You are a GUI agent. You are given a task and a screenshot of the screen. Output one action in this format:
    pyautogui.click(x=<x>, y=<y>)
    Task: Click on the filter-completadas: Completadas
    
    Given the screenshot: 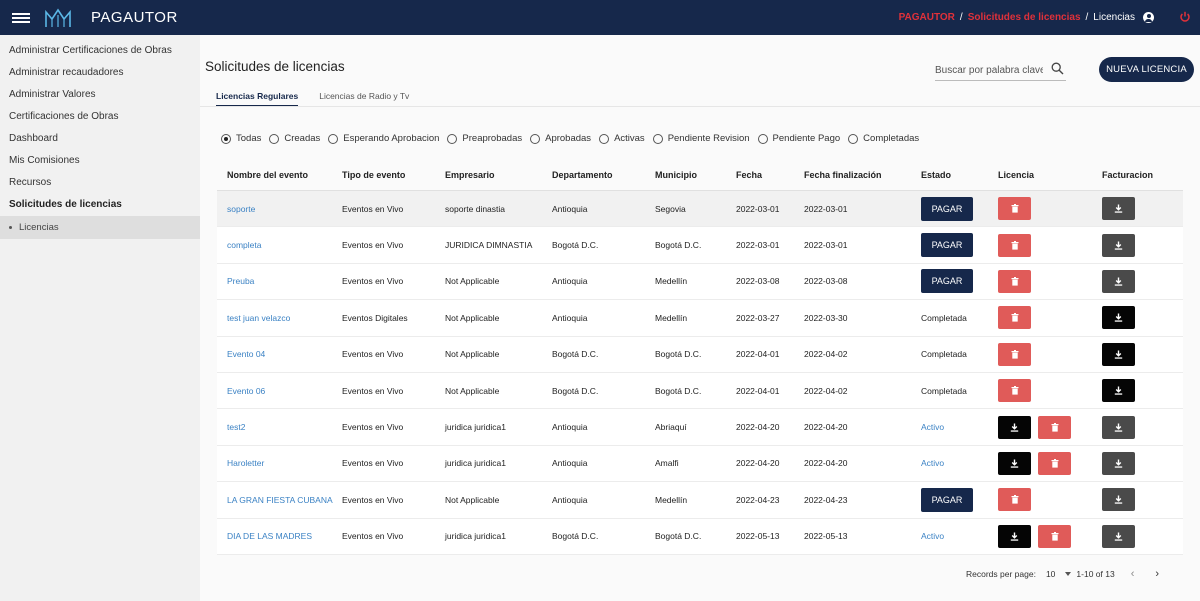 What is the action you would take?
    pyautogui.click(x=883, y=138)
    